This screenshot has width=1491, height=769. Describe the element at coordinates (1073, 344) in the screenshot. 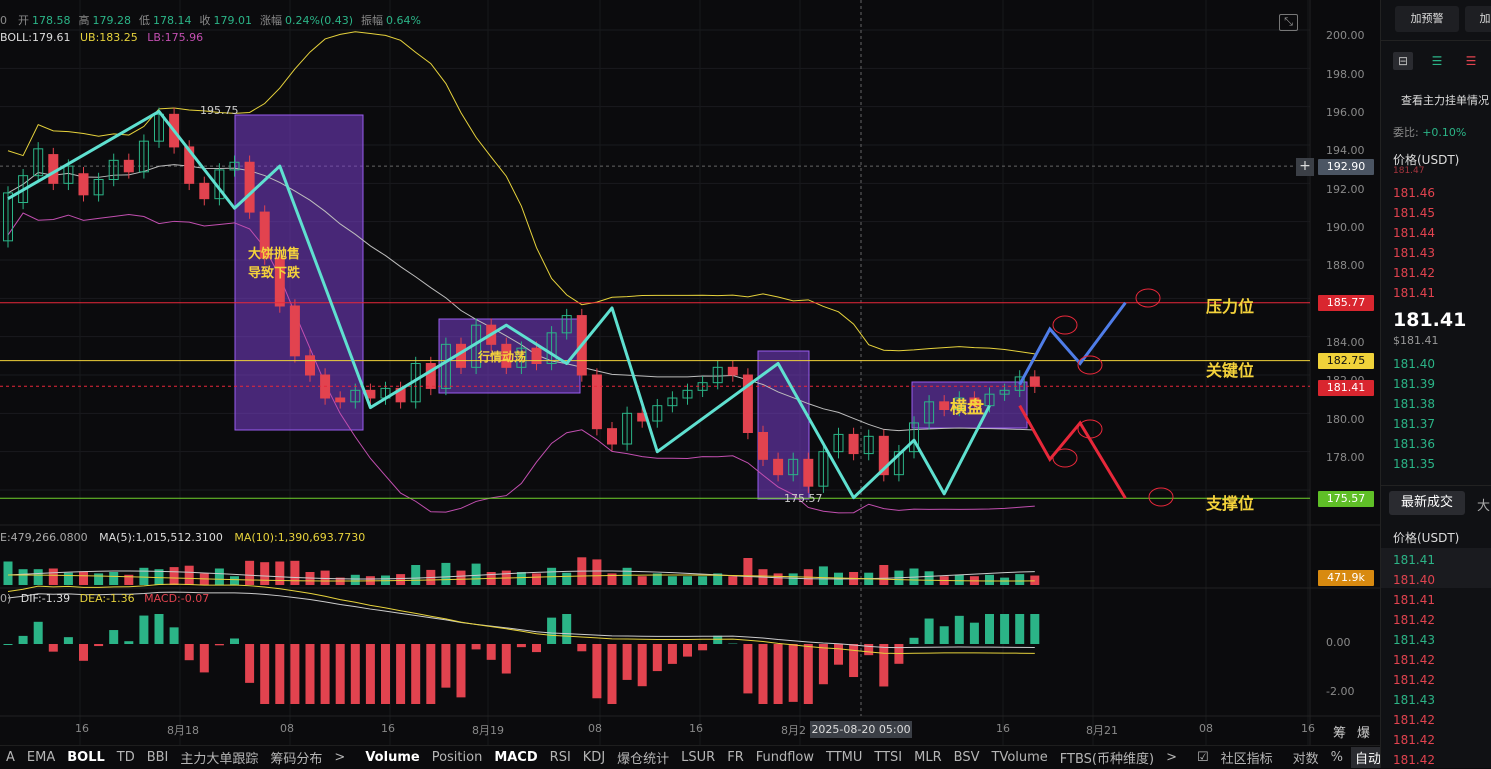

I see `forecast-up-path` at that location.